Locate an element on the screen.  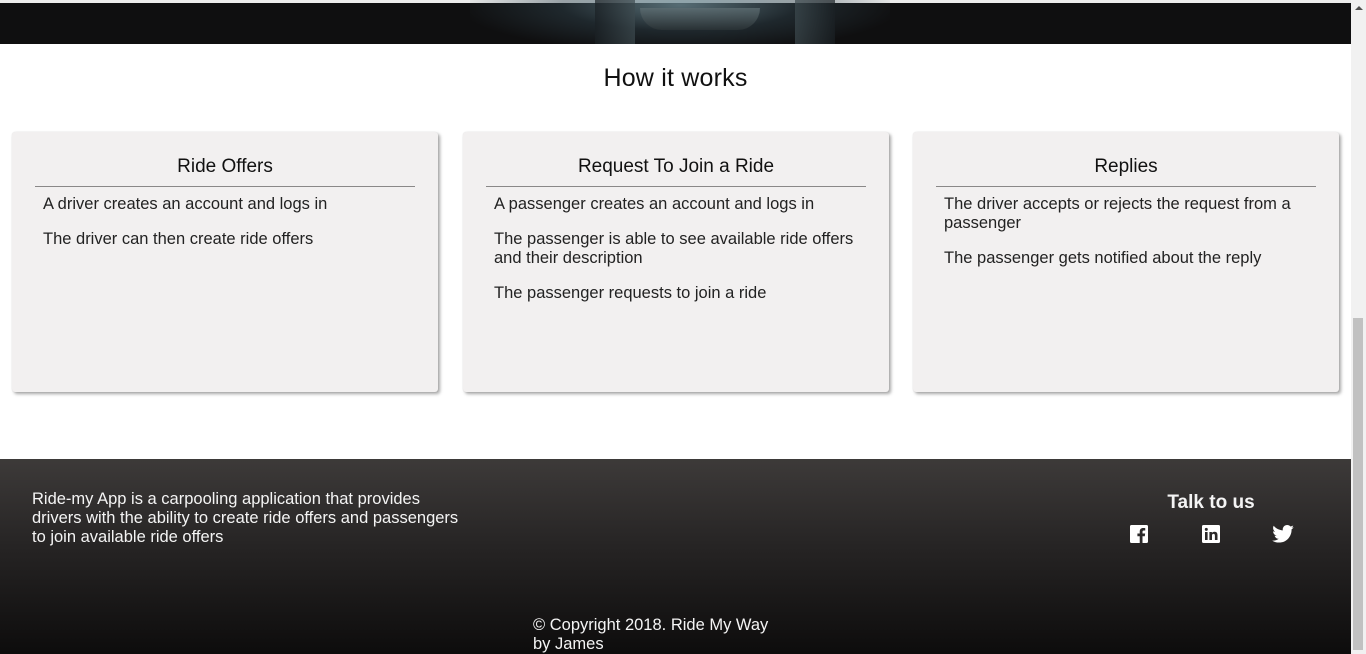
list-item: The passenger requests to join a ride is located at coordinates (630, 293).